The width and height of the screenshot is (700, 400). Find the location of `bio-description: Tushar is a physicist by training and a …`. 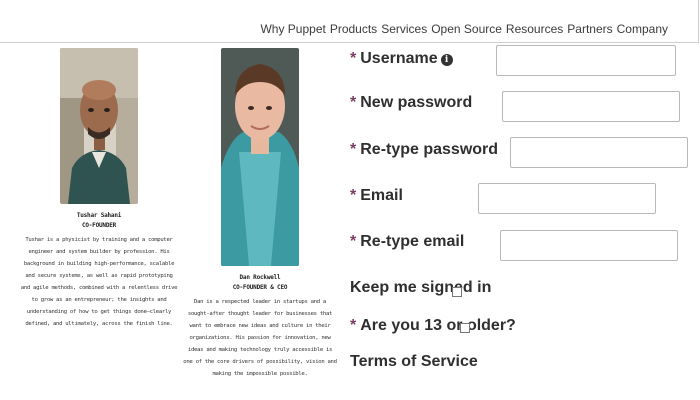

bio-description: Tushar is a physicist by training and a … is located at coordinates (99, 282).